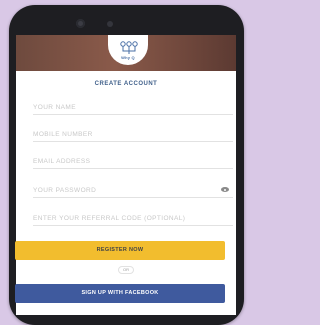 The height and width of the screenshot is (325, 320). I want to click on password-placeholder: YOUR PASSWORD, so click(65, 190).